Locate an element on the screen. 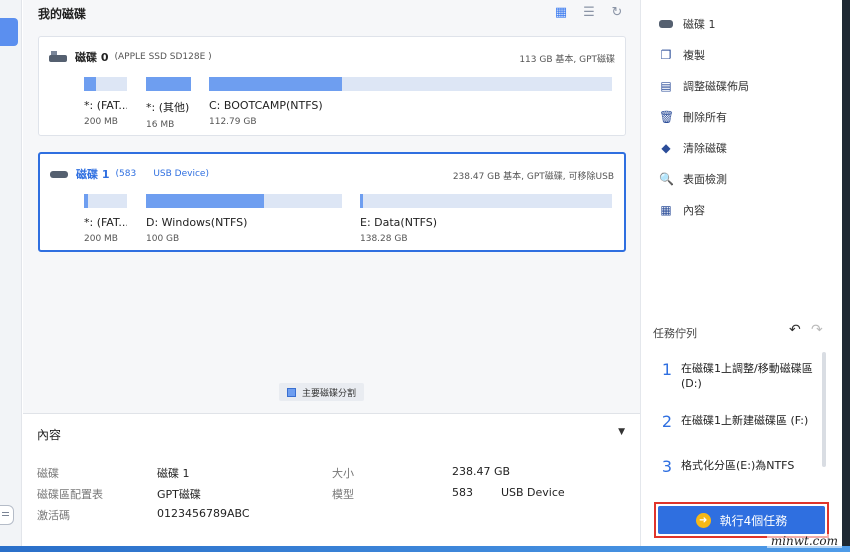 The width and height of the screenshot is (850, 552). partition: E: Data(NTFS) 138.28 GB is located at coordinates (486, 219).